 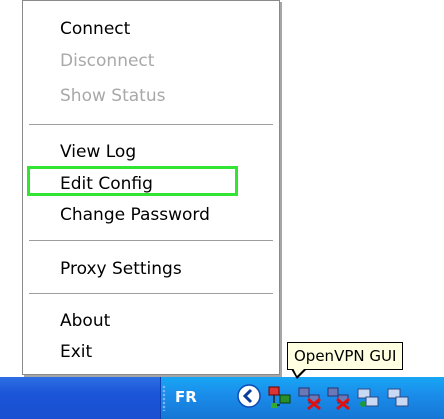 What do you see at coordinates (151, 321) in the screenshot?
I see `menu-item-about: About` at bounding box center [151, 321].